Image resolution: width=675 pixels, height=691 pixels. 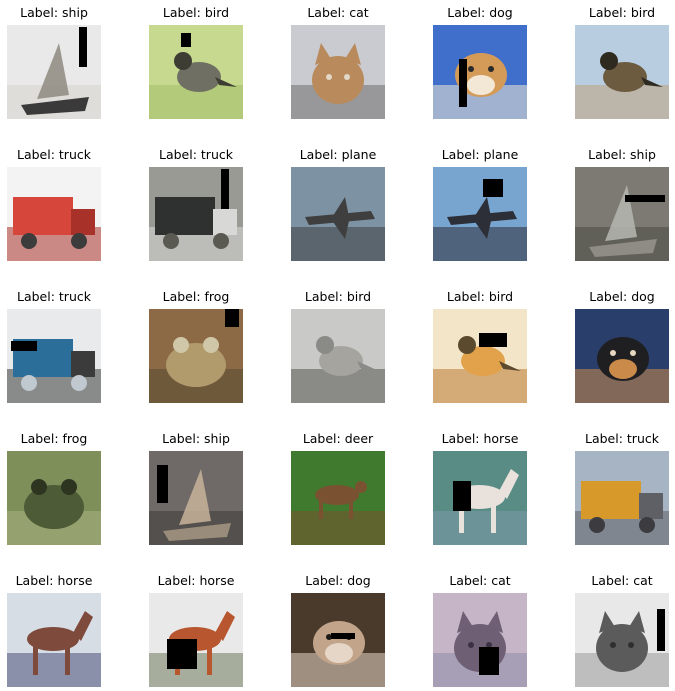 What do you see at coordinates (338, 498) in the screenshot?
I see `sample-image-deer` at bounding box center [338, 498].